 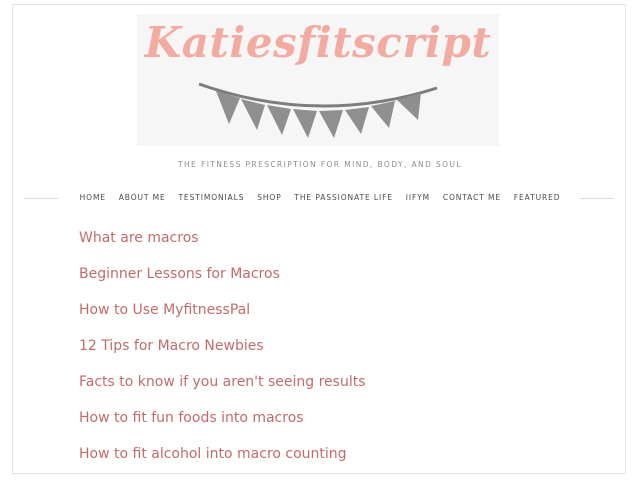 I want to click on link-how-to-use-myfitnesspal: How to Use MyfitnessPal, so click(x=164, y=310).